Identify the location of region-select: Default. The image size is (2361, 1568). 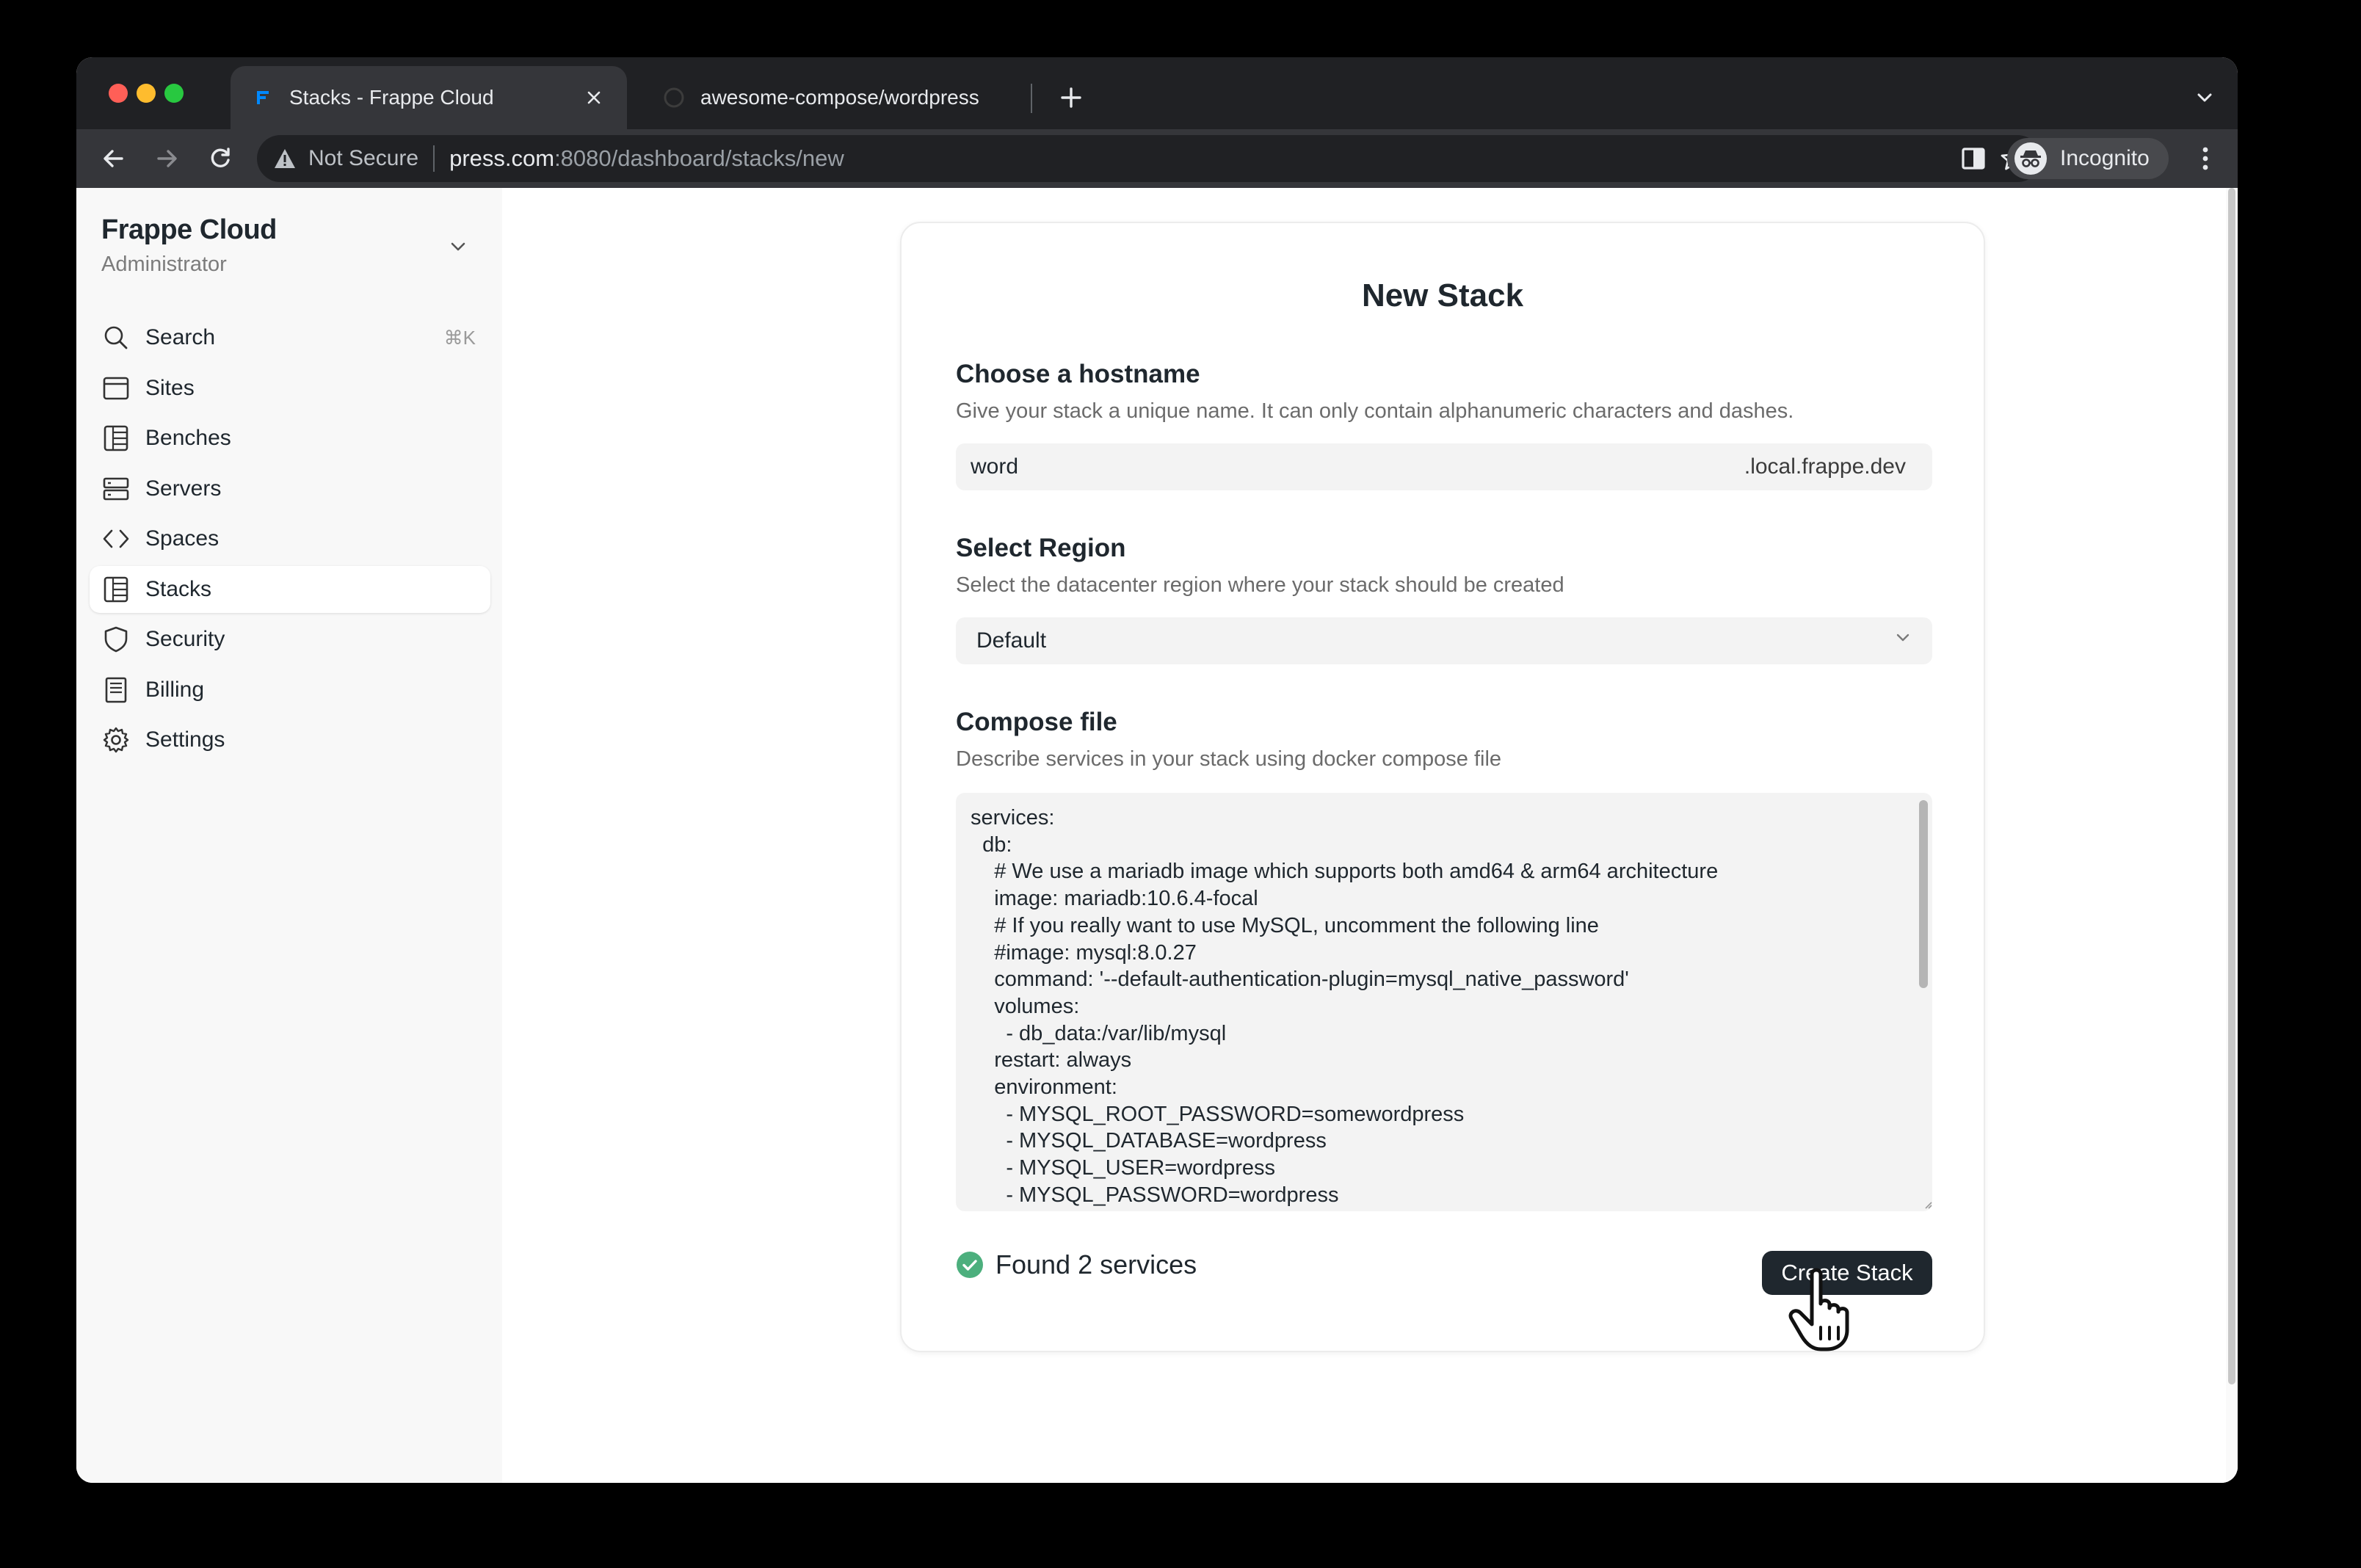
(1444, 640).